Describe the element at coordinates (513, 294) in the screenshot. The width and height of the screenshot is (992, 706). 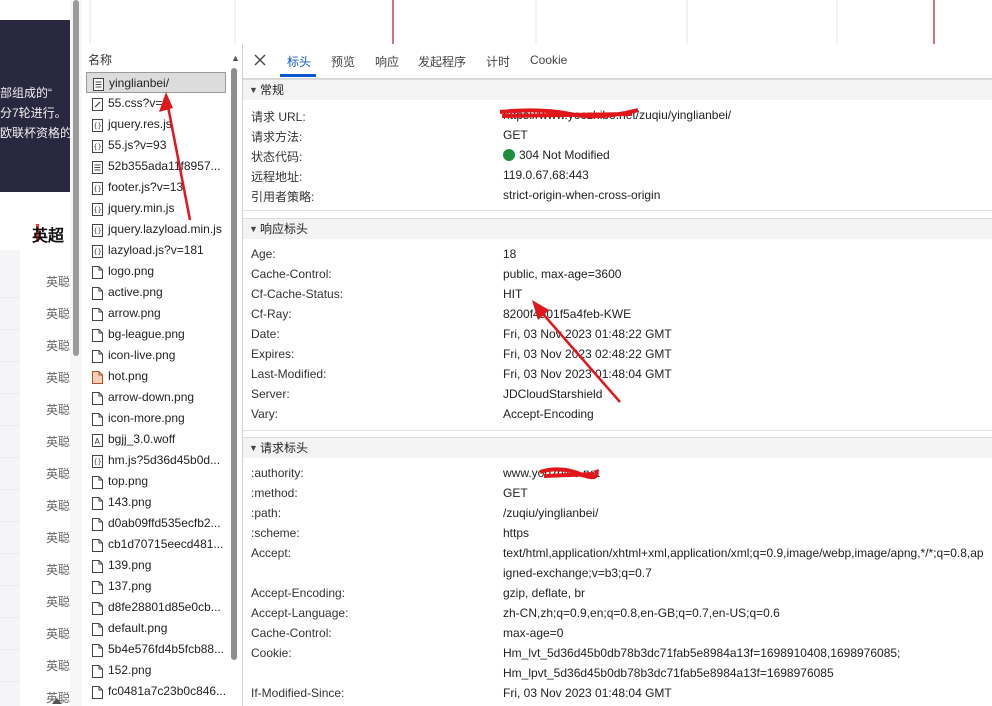
I see `header-value: HIT` at that location.